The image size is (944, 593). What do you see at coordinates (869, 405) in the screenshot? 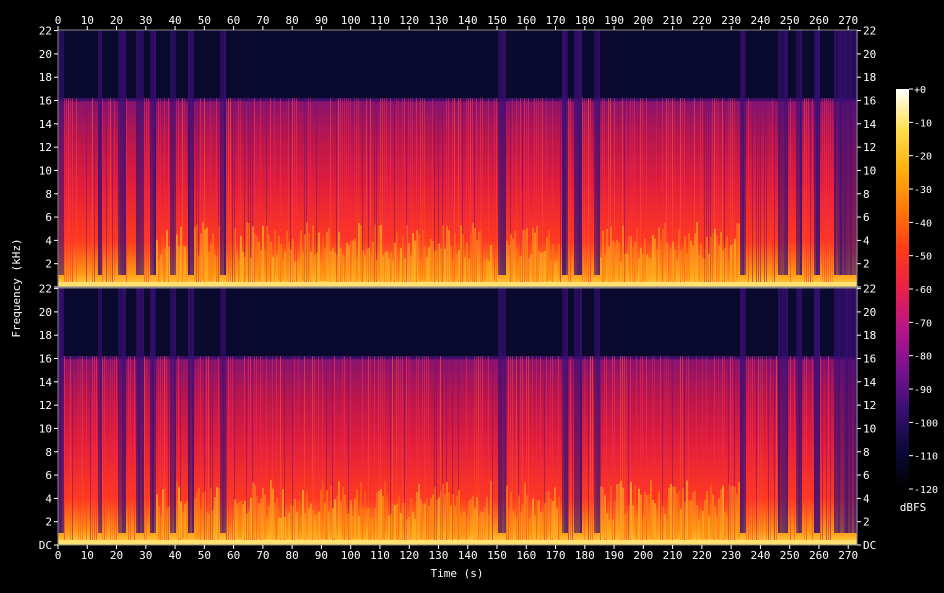
I see `y-tick-label: 12` at bounding box center [869, 405].